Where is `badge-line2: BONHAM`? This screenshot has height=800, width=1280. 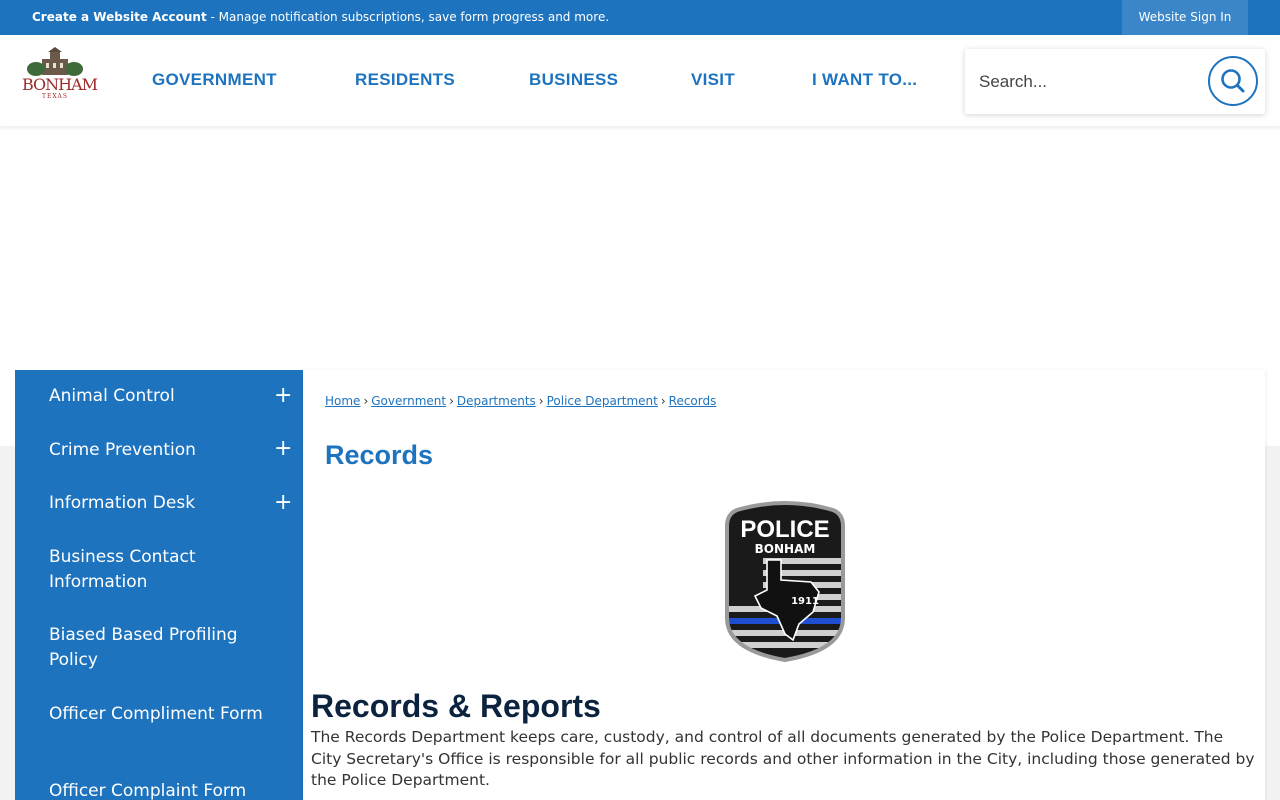 badge-line2: BONHAM is located at coordinates (785, 549).